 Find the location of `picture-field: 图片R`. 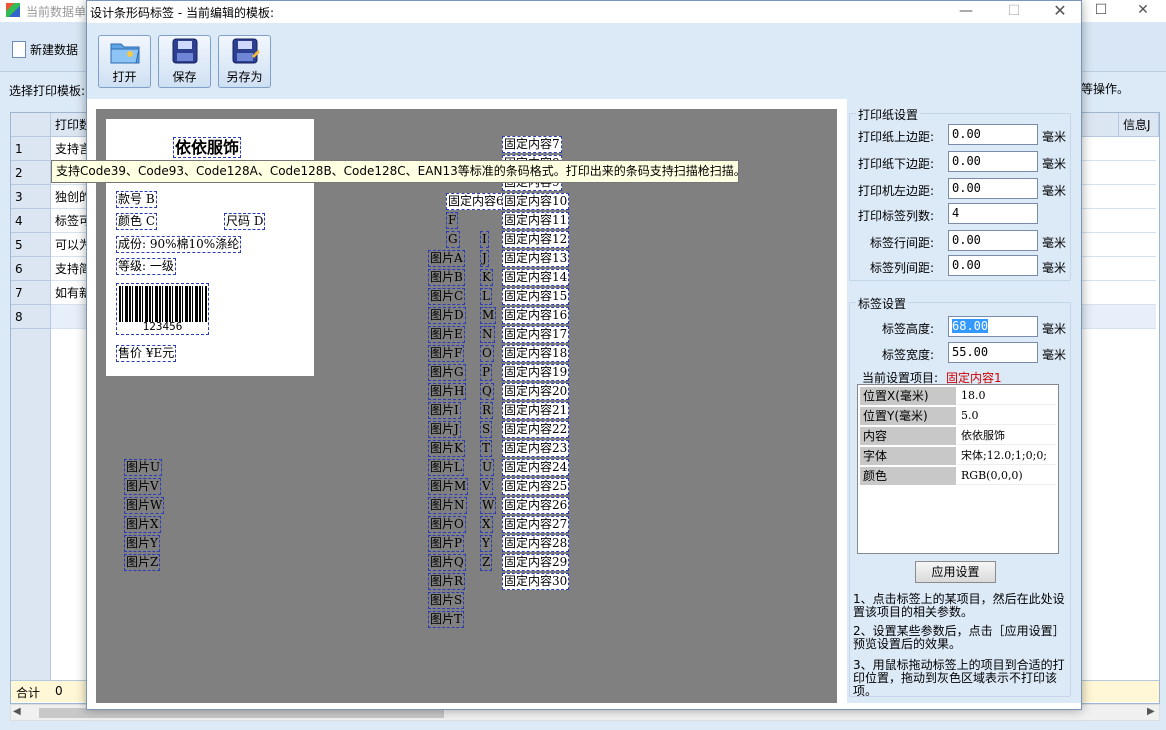

picture-field: 图片R is located at coordinates (447, 581).